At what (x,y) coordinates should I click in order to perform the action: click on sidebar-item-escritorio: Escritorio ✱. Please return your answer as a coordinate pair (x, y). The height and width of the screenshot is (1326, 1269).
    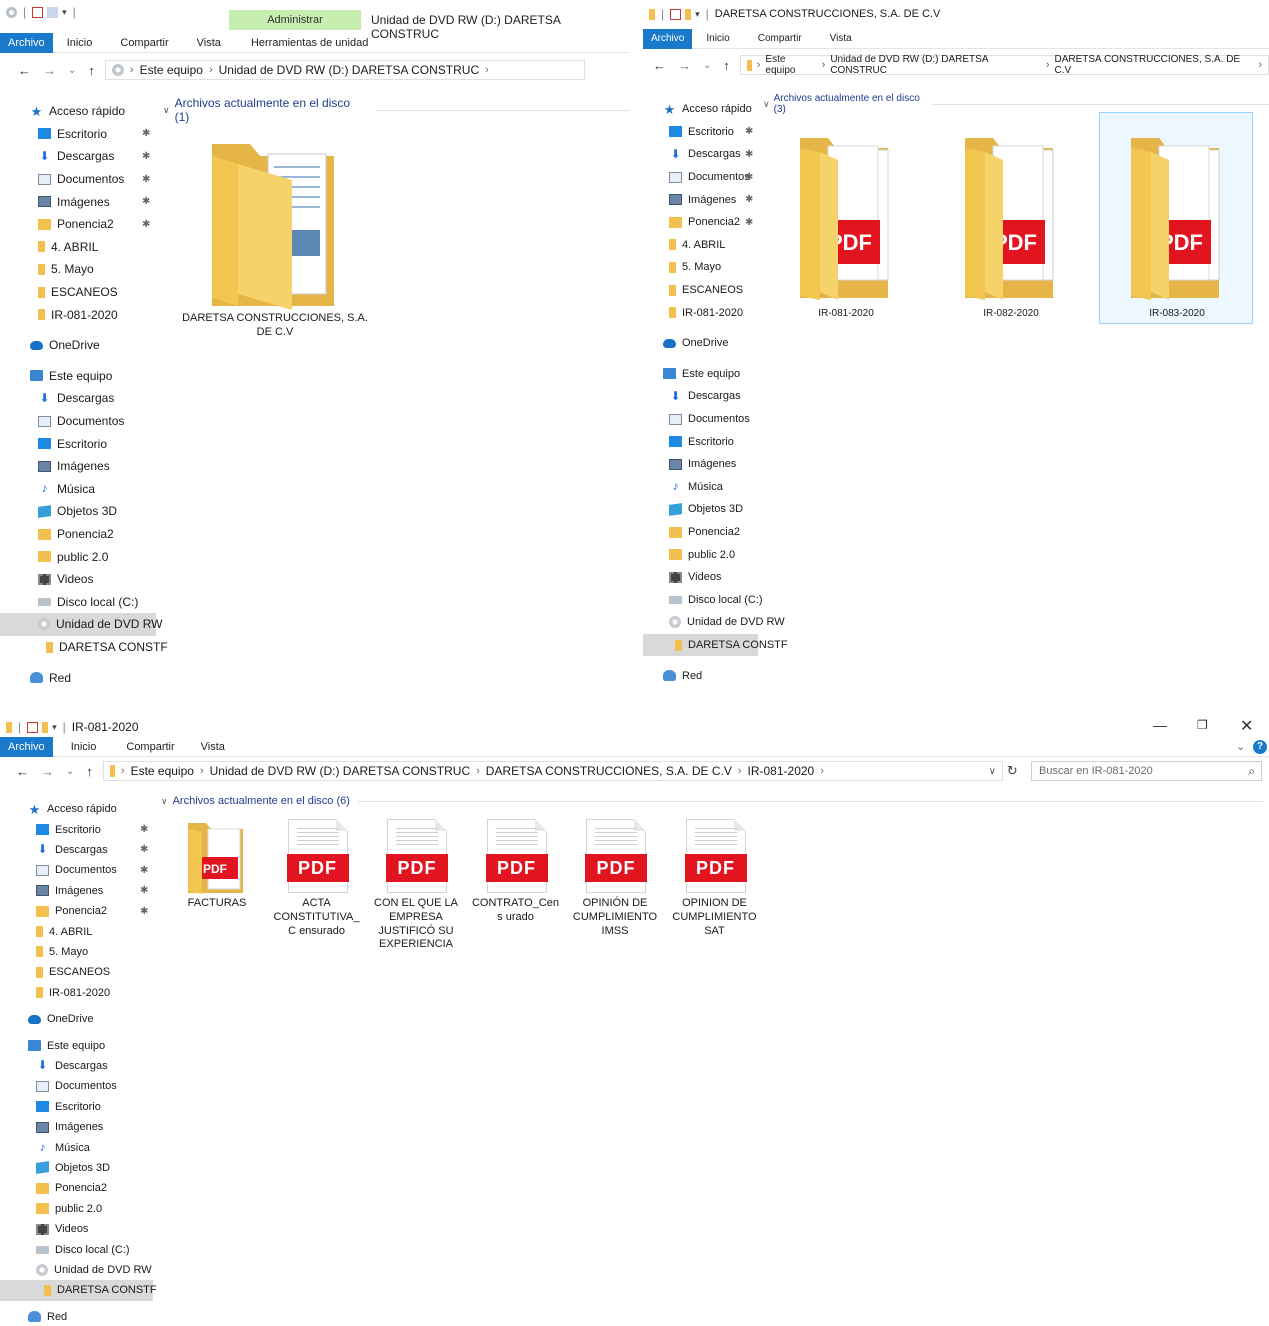
    Looking at the image, I should click on (76, 829).